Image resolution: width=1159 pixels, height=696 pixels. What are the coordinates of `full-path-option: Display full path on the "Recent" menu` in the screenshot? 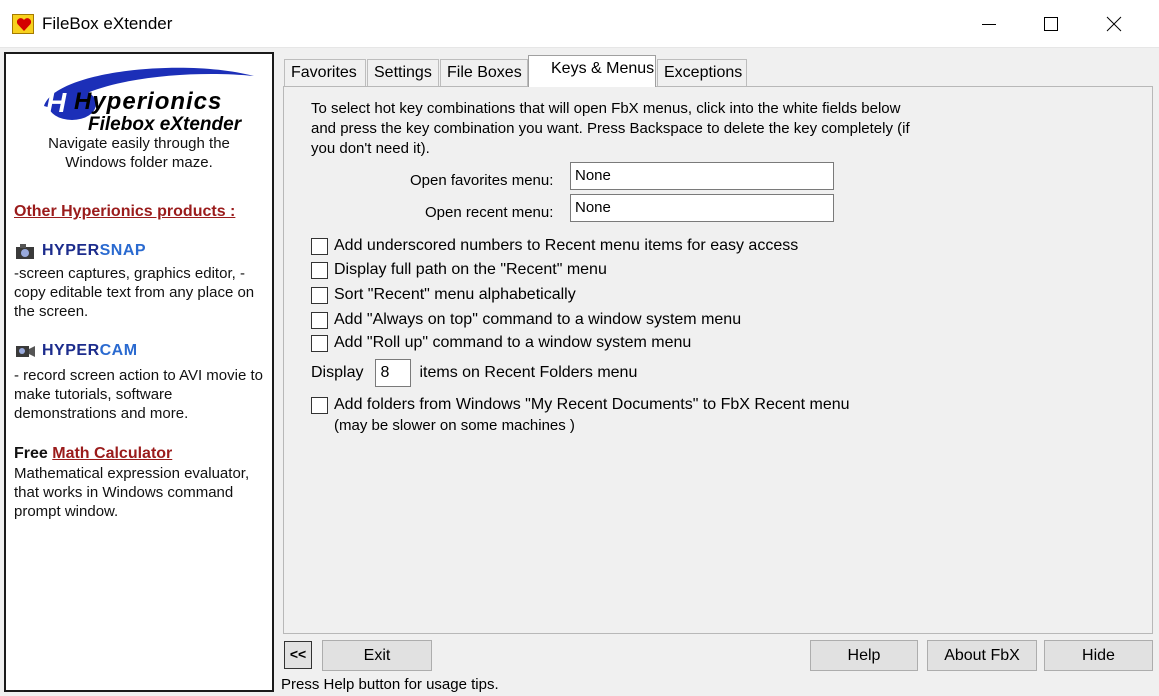 It's located at (459, 270).